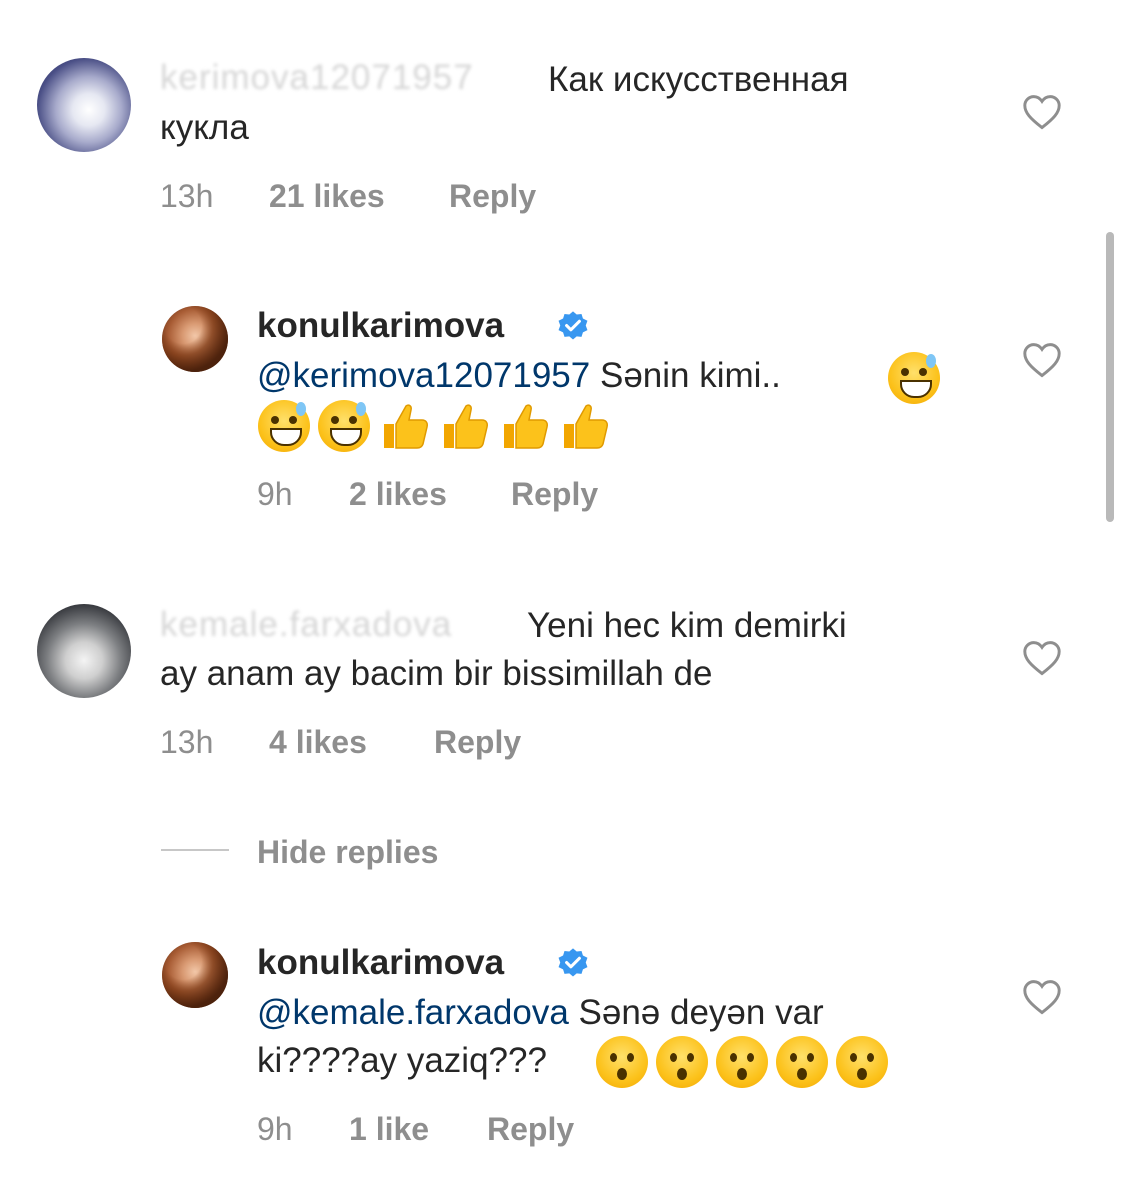  Describe the element at coordinates (698, 79) in the screenshot. I see `comment-text: Как искусственная` at that location.